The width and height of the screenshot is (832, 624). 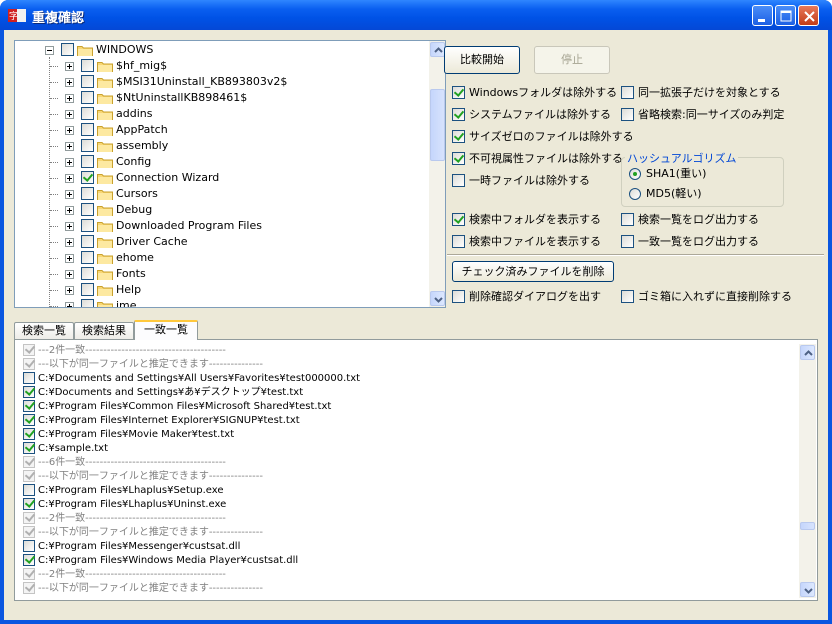 I want to click on close-button, so click(x=808, y=15).